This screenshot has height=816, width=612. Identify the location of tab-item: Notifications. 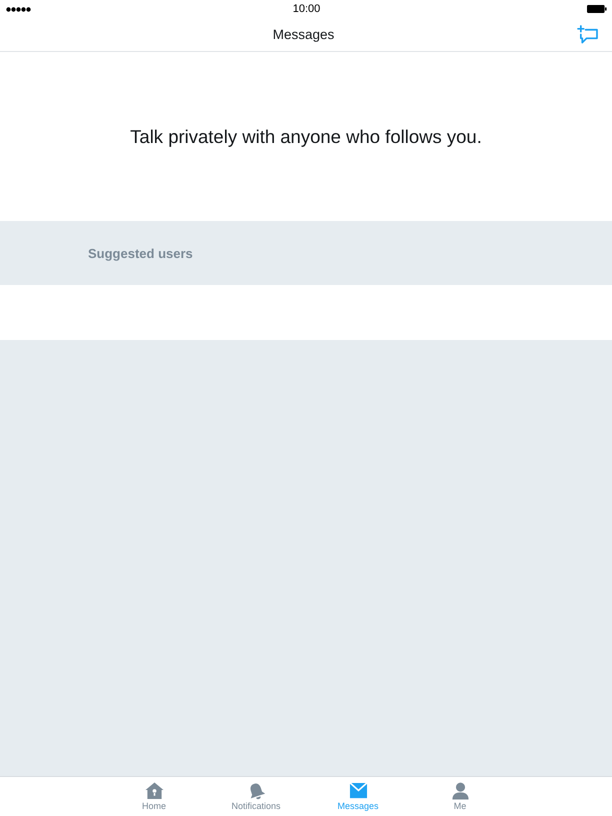
(256, 796).